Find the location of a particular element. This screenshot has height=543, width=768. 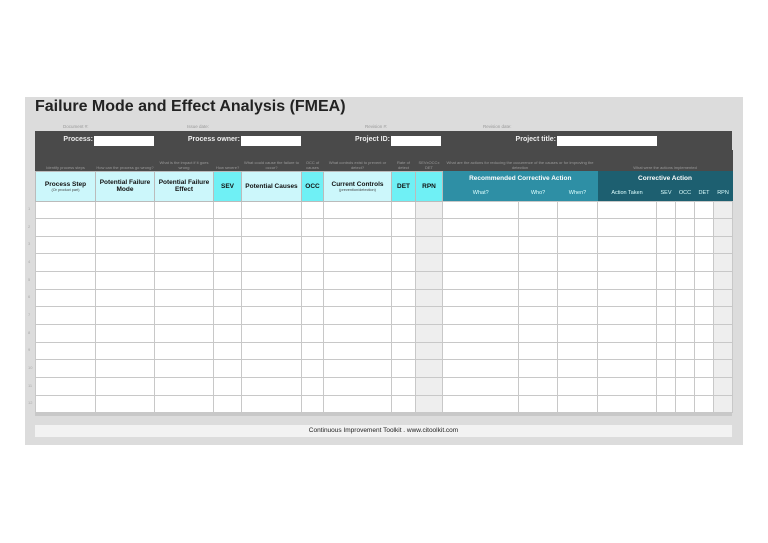

process-owner-input is located at coordinates (271, 141).